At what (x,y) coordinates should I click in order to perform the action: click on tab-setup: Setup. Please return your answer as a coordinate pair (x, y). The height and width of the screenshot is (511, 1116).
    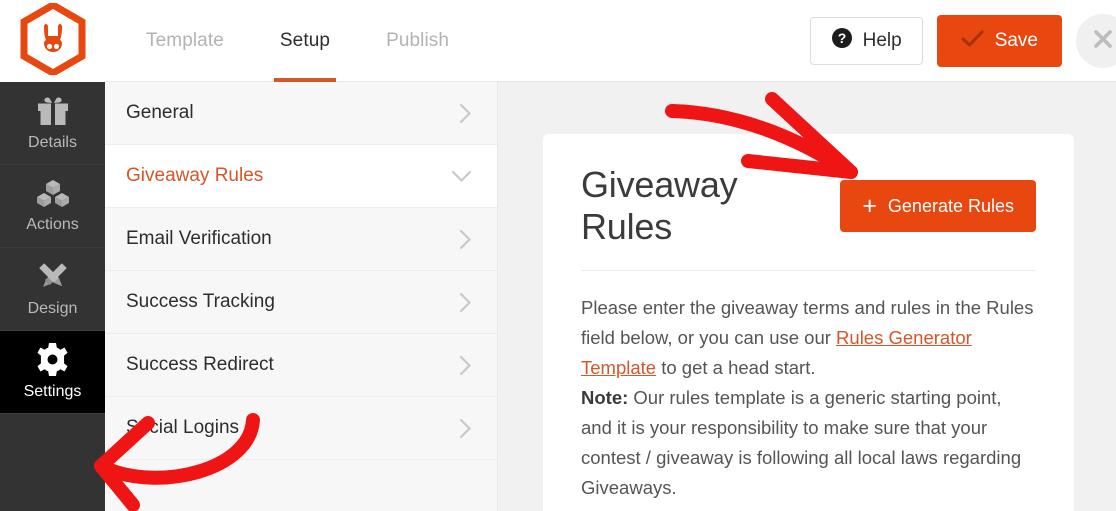
    Looking at the image, I should click on (305, 41).